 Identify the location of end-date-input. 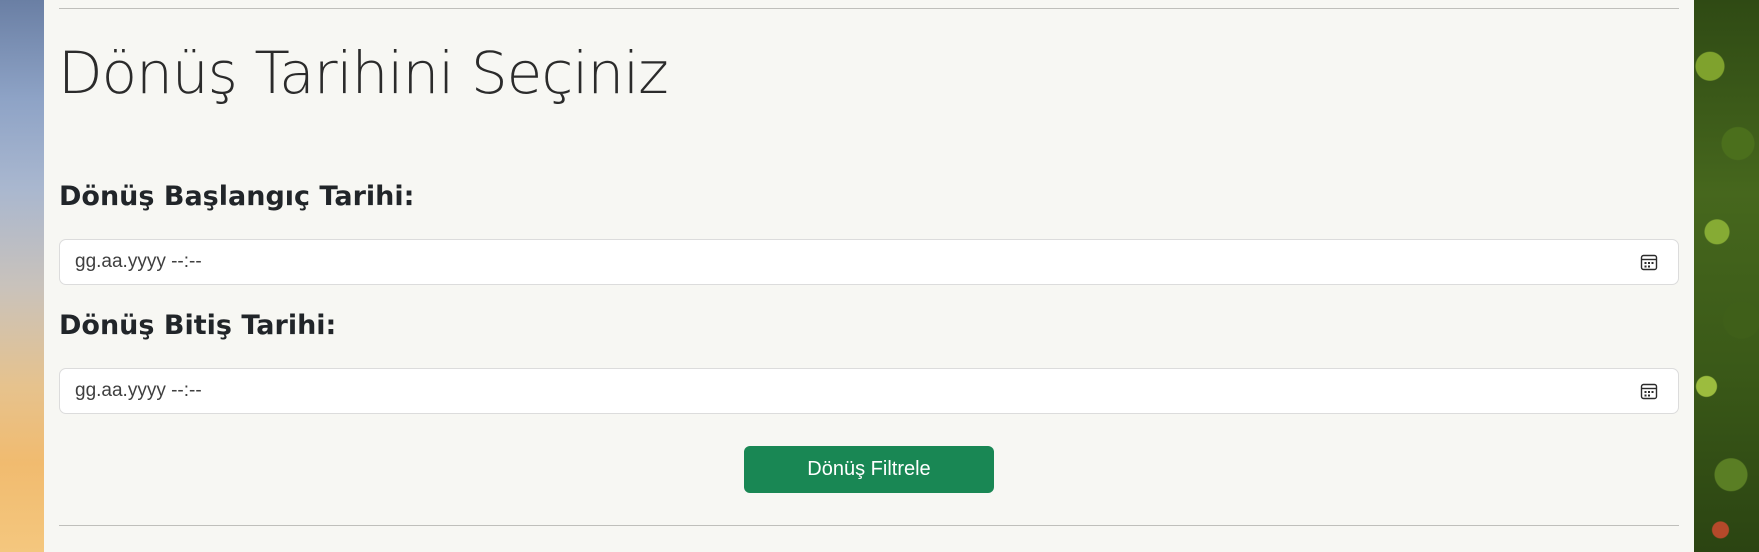
(869, 391).